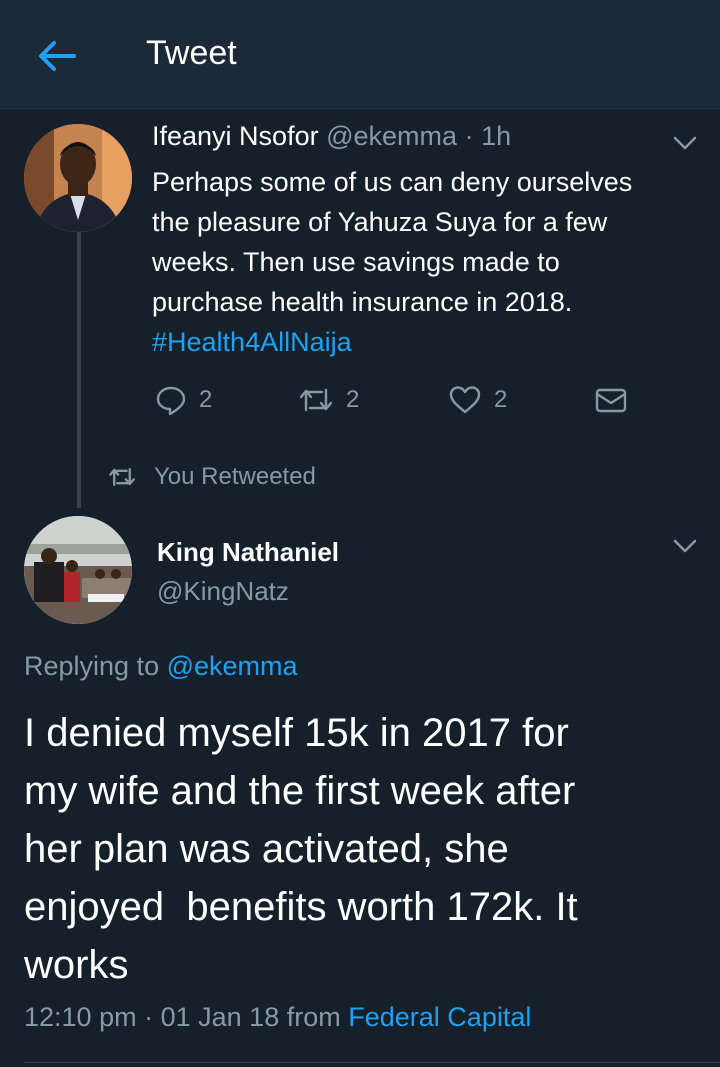  I want to click on retweet-button: 2, so click(328, 400).